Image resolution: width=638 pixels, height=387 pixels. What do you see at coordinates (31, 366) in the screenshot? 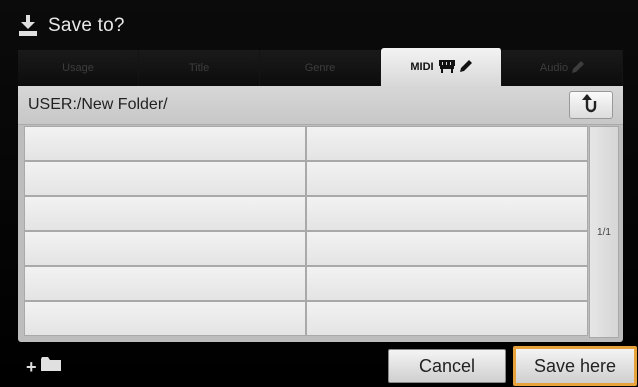
I see `plus-icon: +` at bounding box center [31, 366].